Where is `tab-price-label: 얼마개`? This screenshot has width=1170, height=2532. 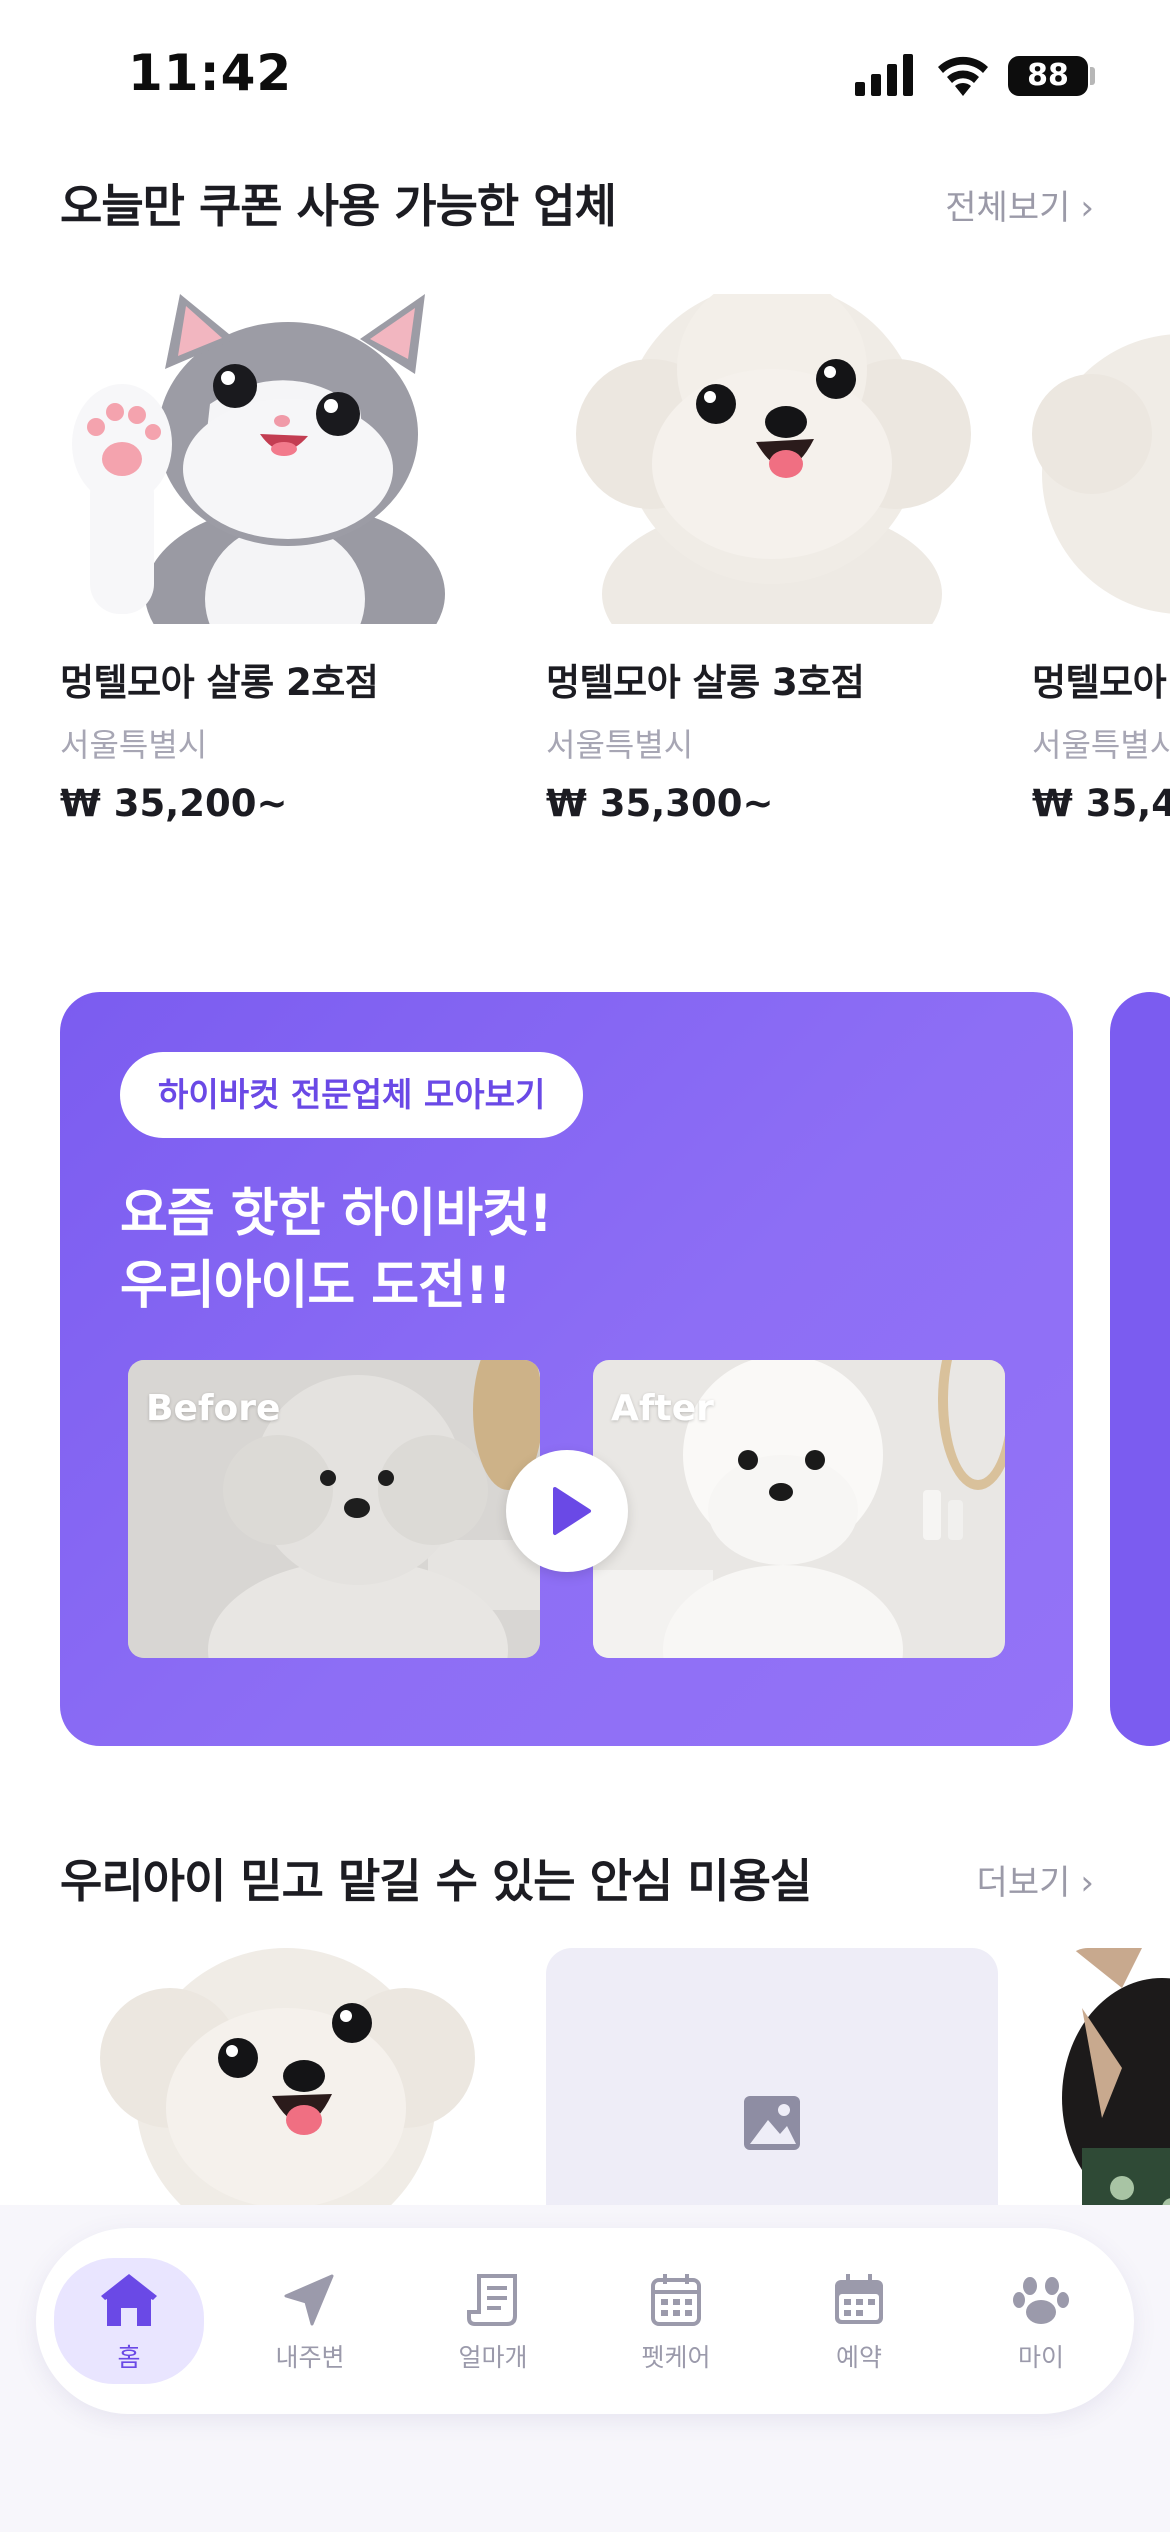
tab-price-label: 얼마개 is located at coordinates (493, 2357).